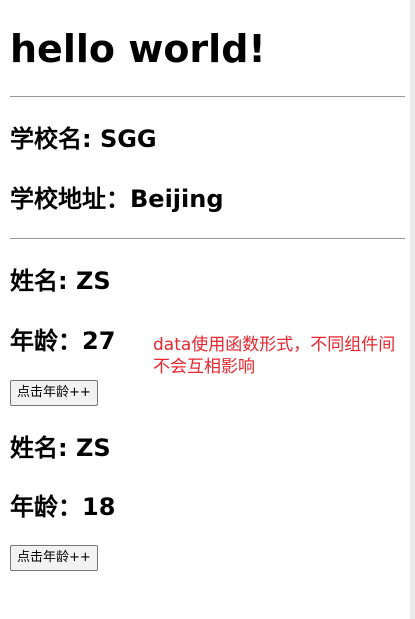  What do you see at coordinates (207, 96) in the screenshot?
I see `divider-top` at bounding box center [207, 96].